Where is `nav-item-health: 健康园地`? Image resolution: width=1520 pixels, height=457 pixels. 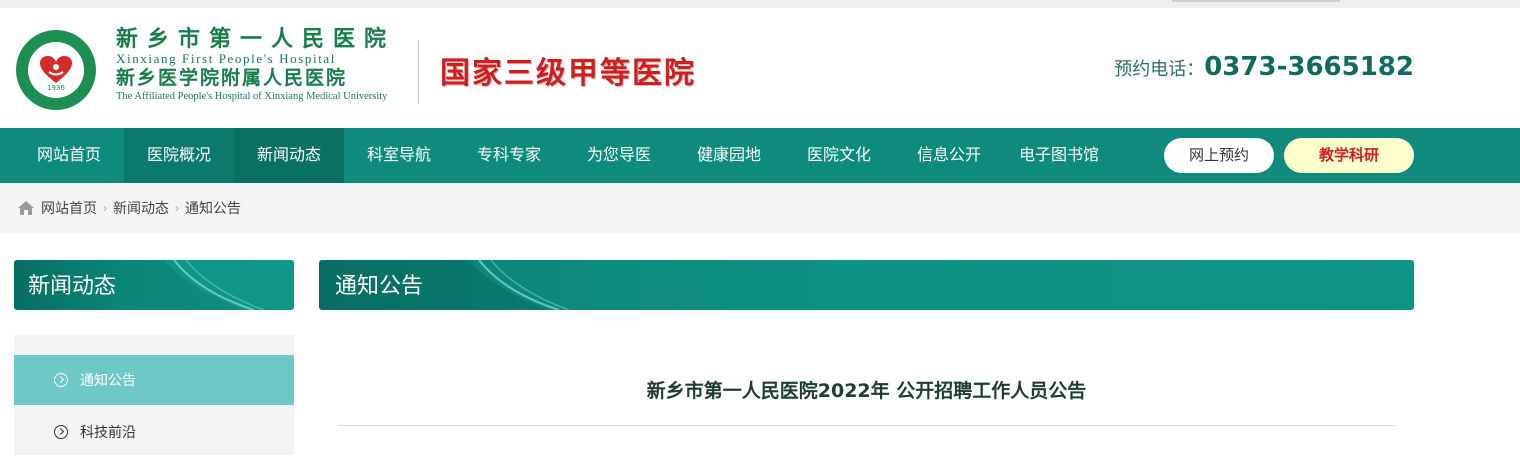 nav-item-health: 健康园地 is located at coordinates (729, 155).